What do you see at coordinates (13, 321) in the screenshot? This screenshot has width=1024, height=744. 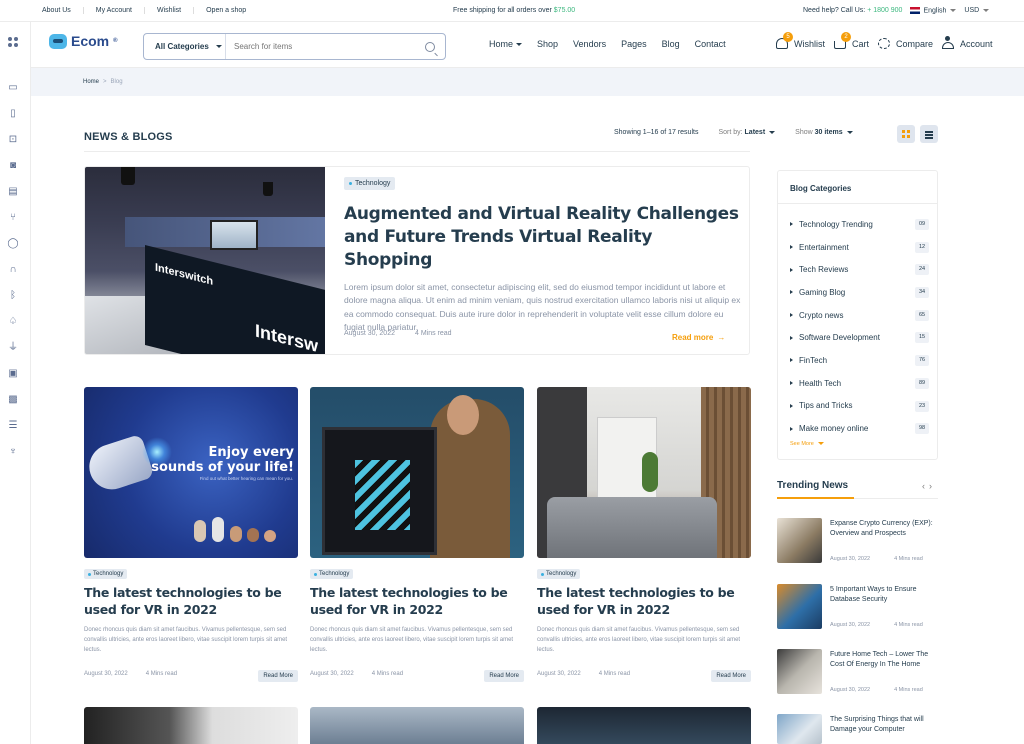 I see `lamp-icon: ♤` at bounding box center [13, 321].